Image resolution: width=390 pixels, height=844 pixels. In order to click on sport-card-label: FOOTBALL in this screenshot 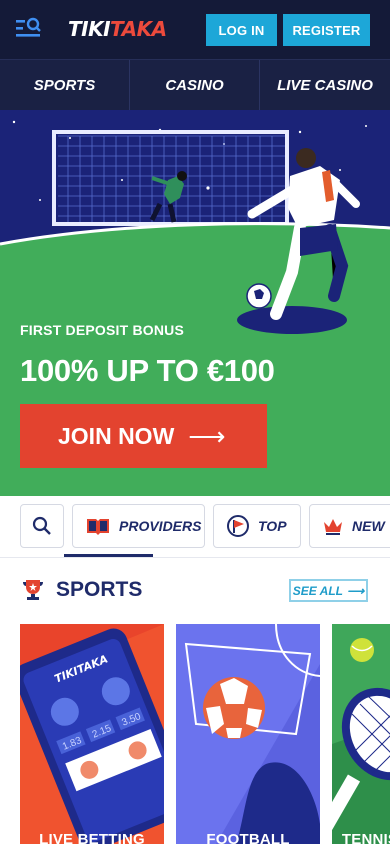, I will do `click(248, 837)`.